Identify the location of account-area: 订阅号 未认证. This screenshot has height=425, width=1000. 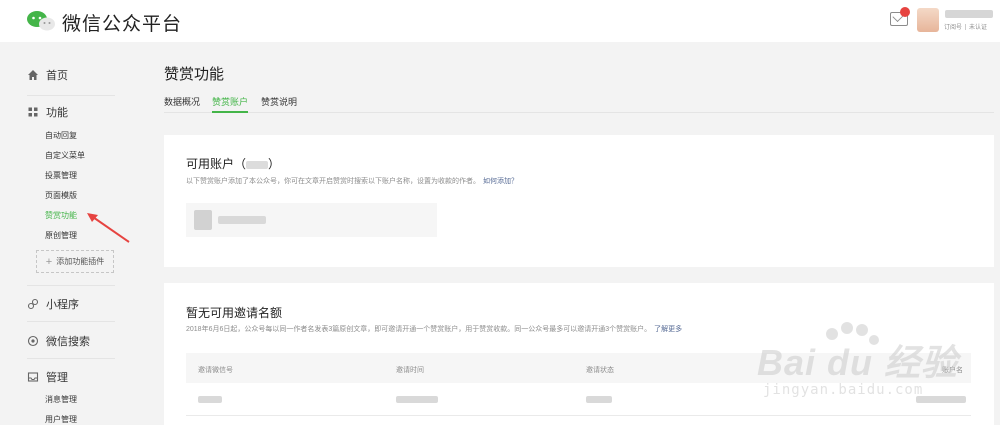
(940, 21).